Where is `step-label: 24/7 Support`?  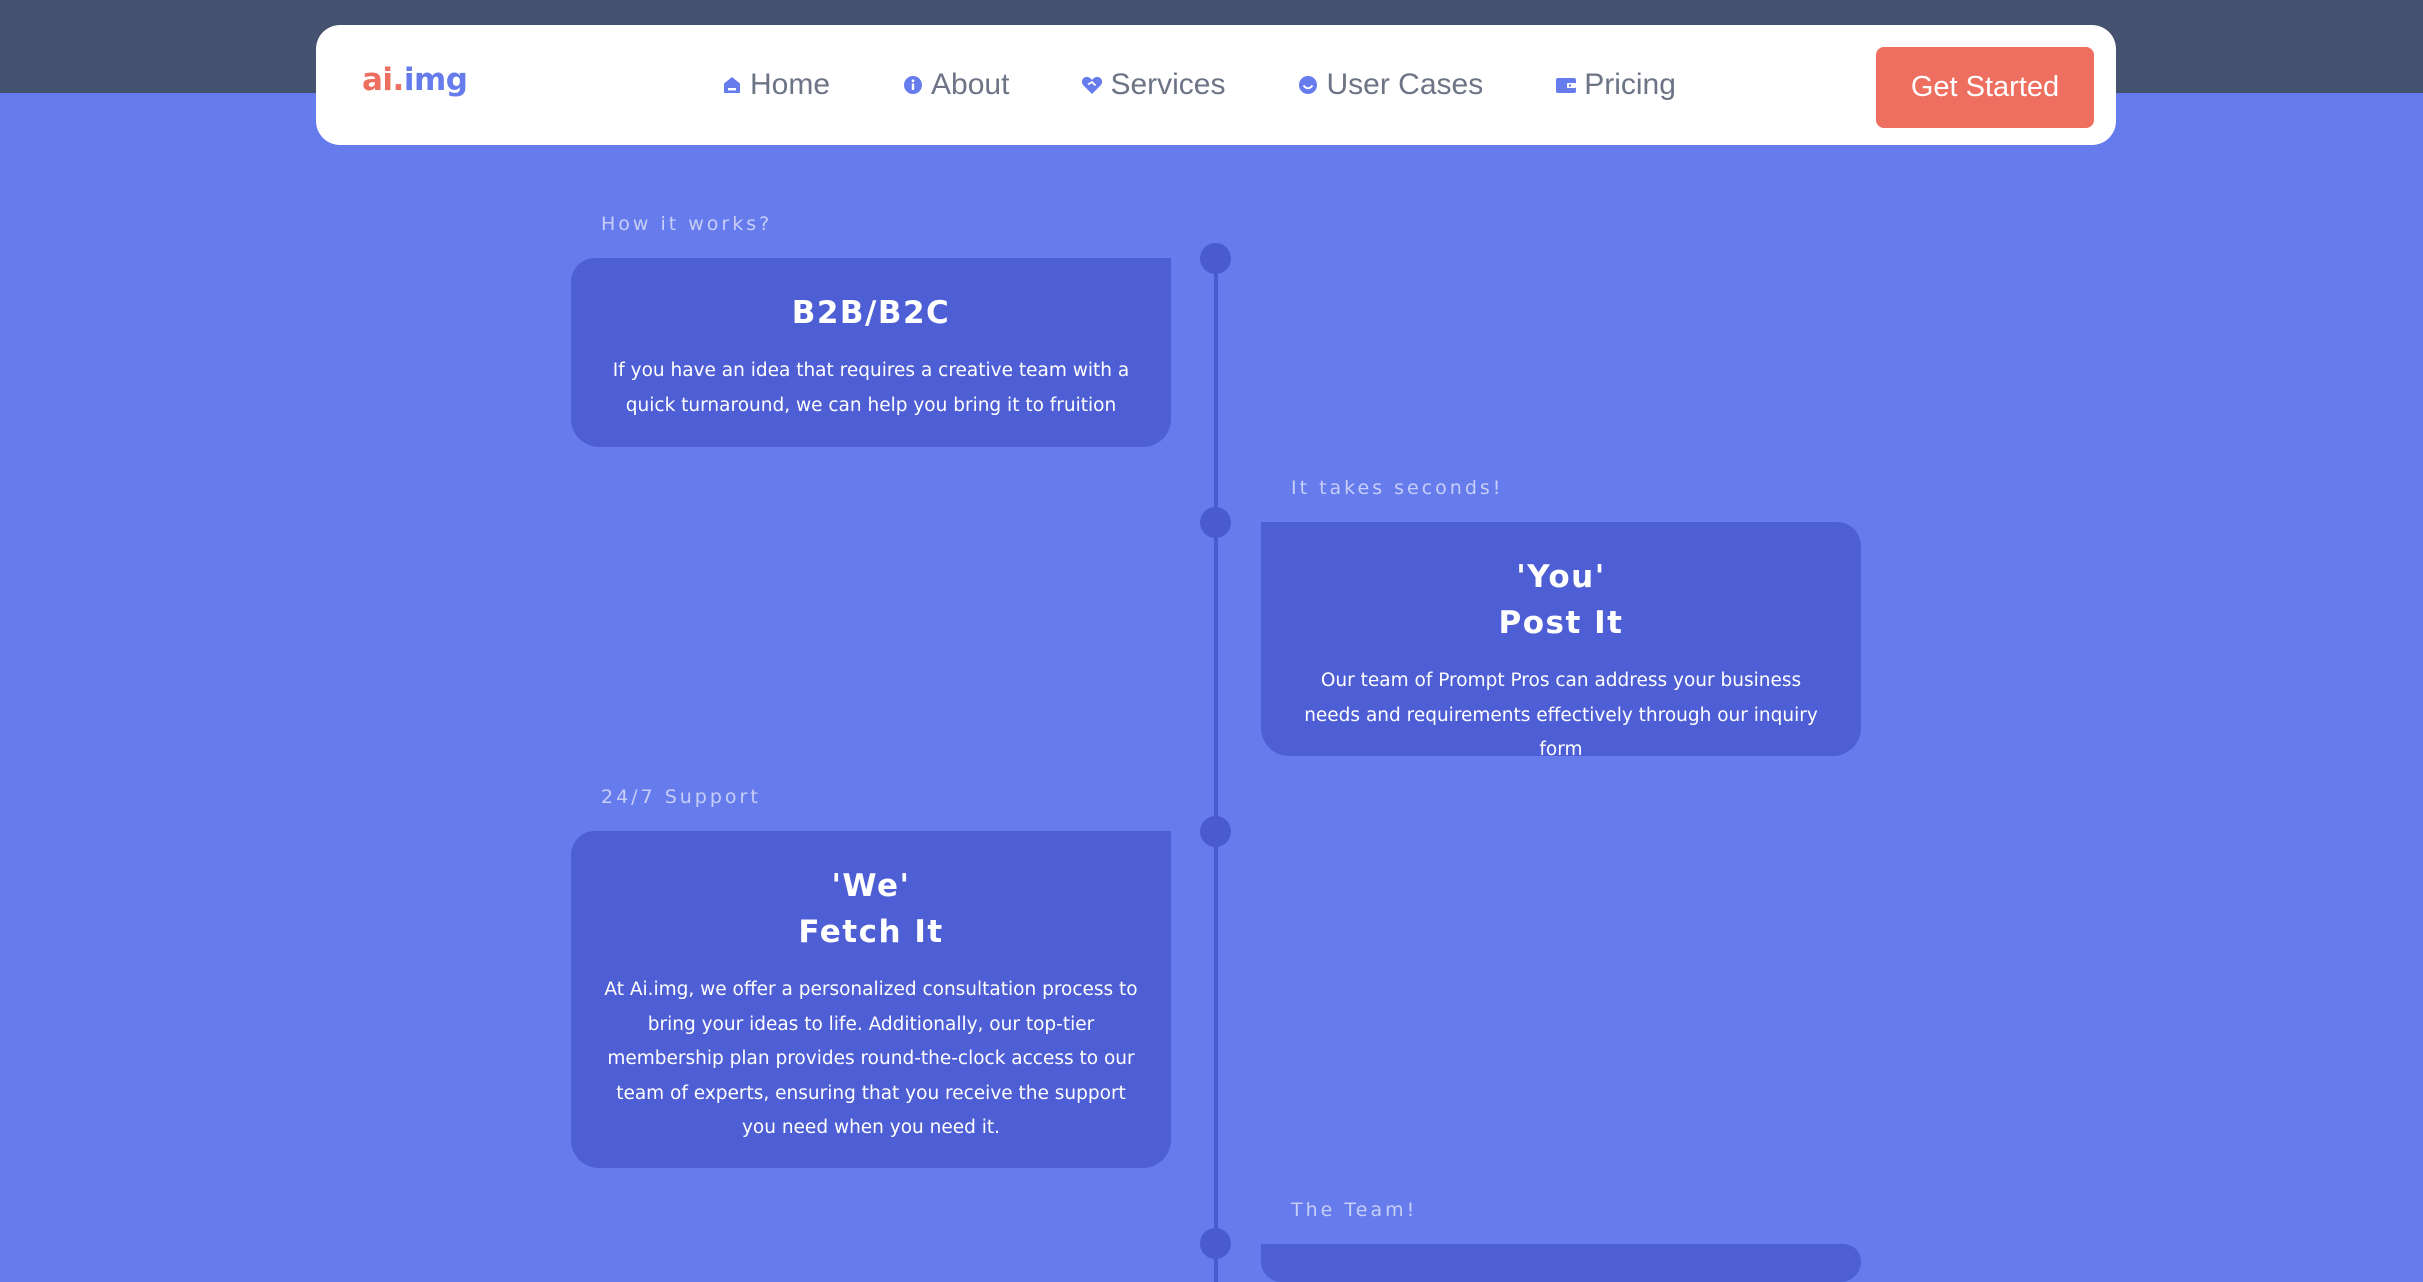
step-label: 24/7 Support is located at coordinates (681, 797).